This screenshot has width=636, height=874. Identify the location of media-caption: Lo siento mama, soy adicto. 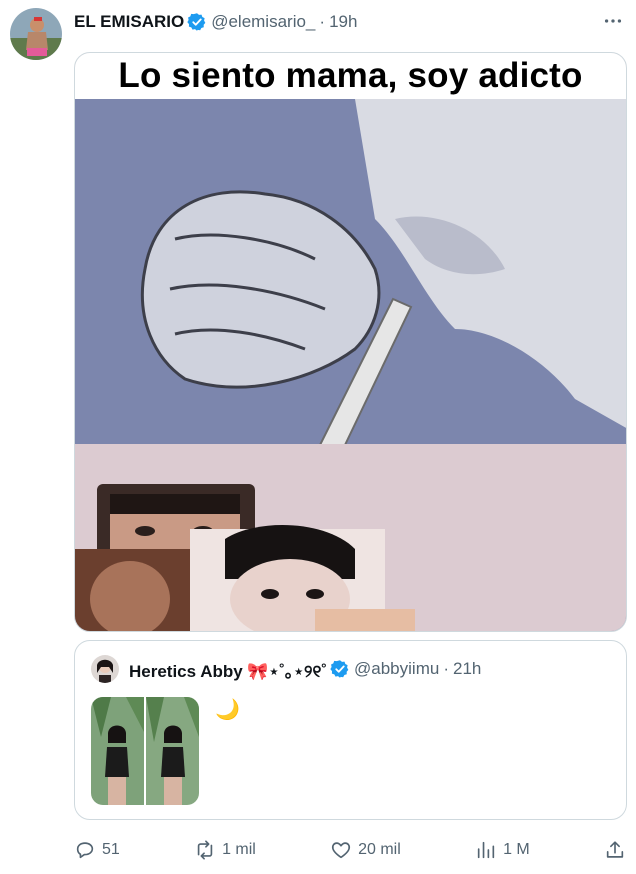
(350, 76).